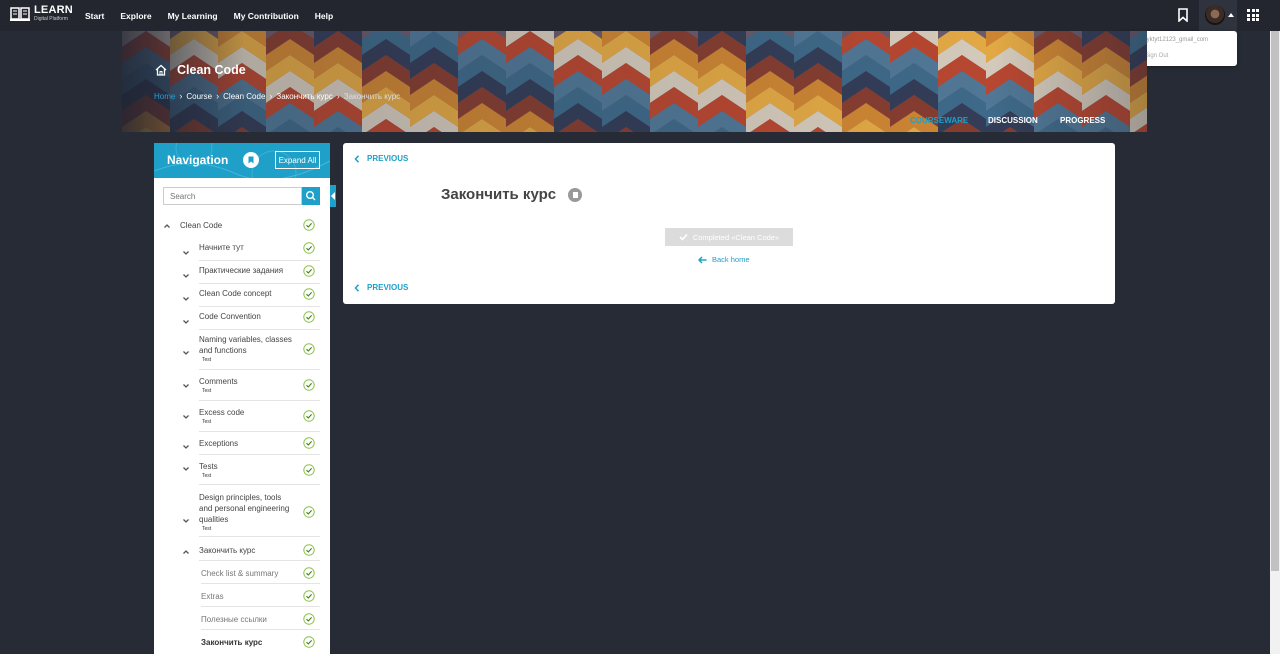 The height and width of the screenshot is (654, 1280). What do you see at coordinates (211, 70) in the screenshot?
I see `course-title-text: Clean Code` at bounding box center [211, 70].